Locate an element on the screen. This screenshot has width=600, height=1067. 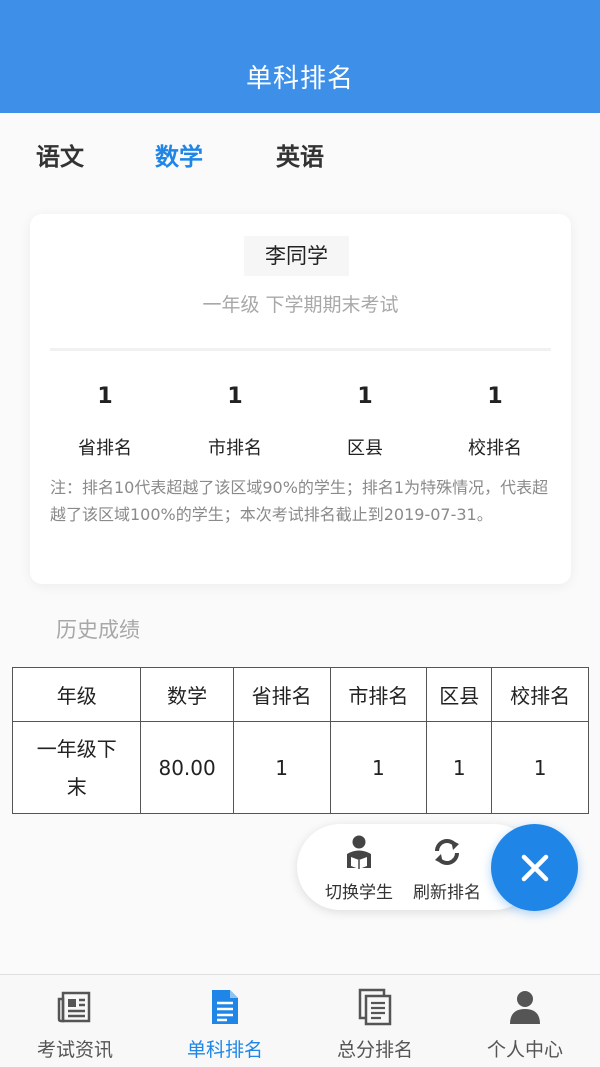
table-cell: 一年级下末 is located at coordinates (76, 767).